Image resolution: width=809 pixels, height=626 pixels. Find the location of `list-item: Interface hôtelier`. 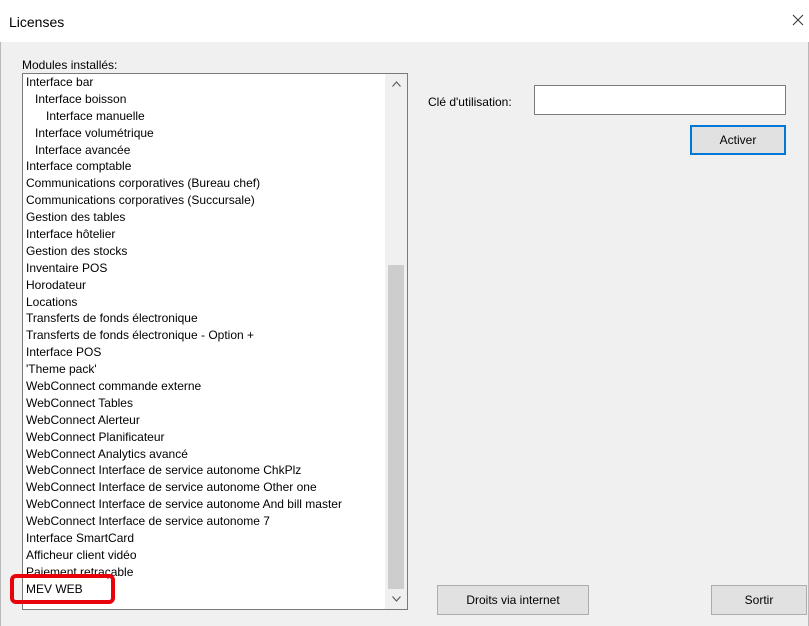

list-item: Interface hôtelier is located at coordinates (204, 234).